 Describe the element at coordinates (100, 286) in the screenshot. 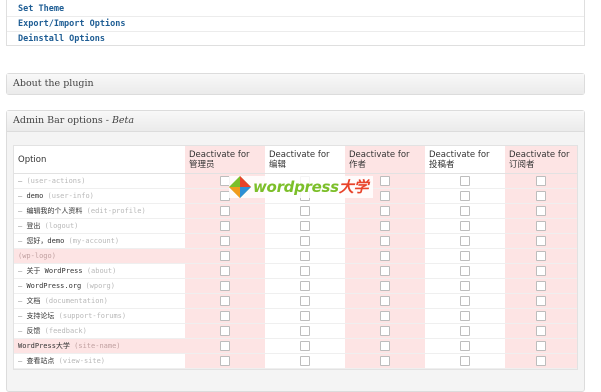

I see `option-slug: (wporg)` at that location.